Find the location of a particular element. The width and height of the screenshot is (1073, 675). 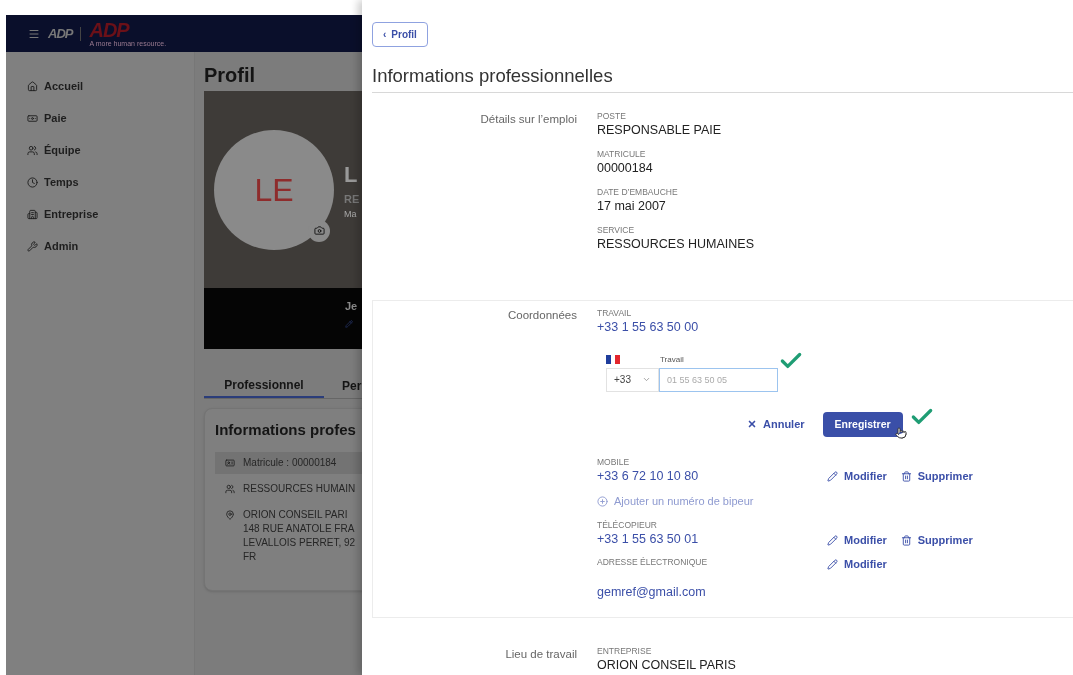

menu-icon is located at coordinates (34, 33).